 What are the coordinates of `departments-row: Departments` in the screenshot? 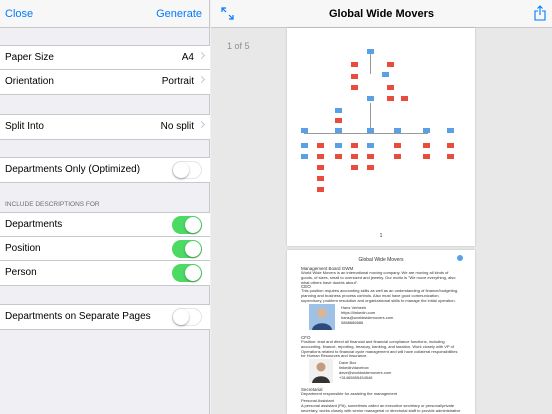 It's located at (105, 225).